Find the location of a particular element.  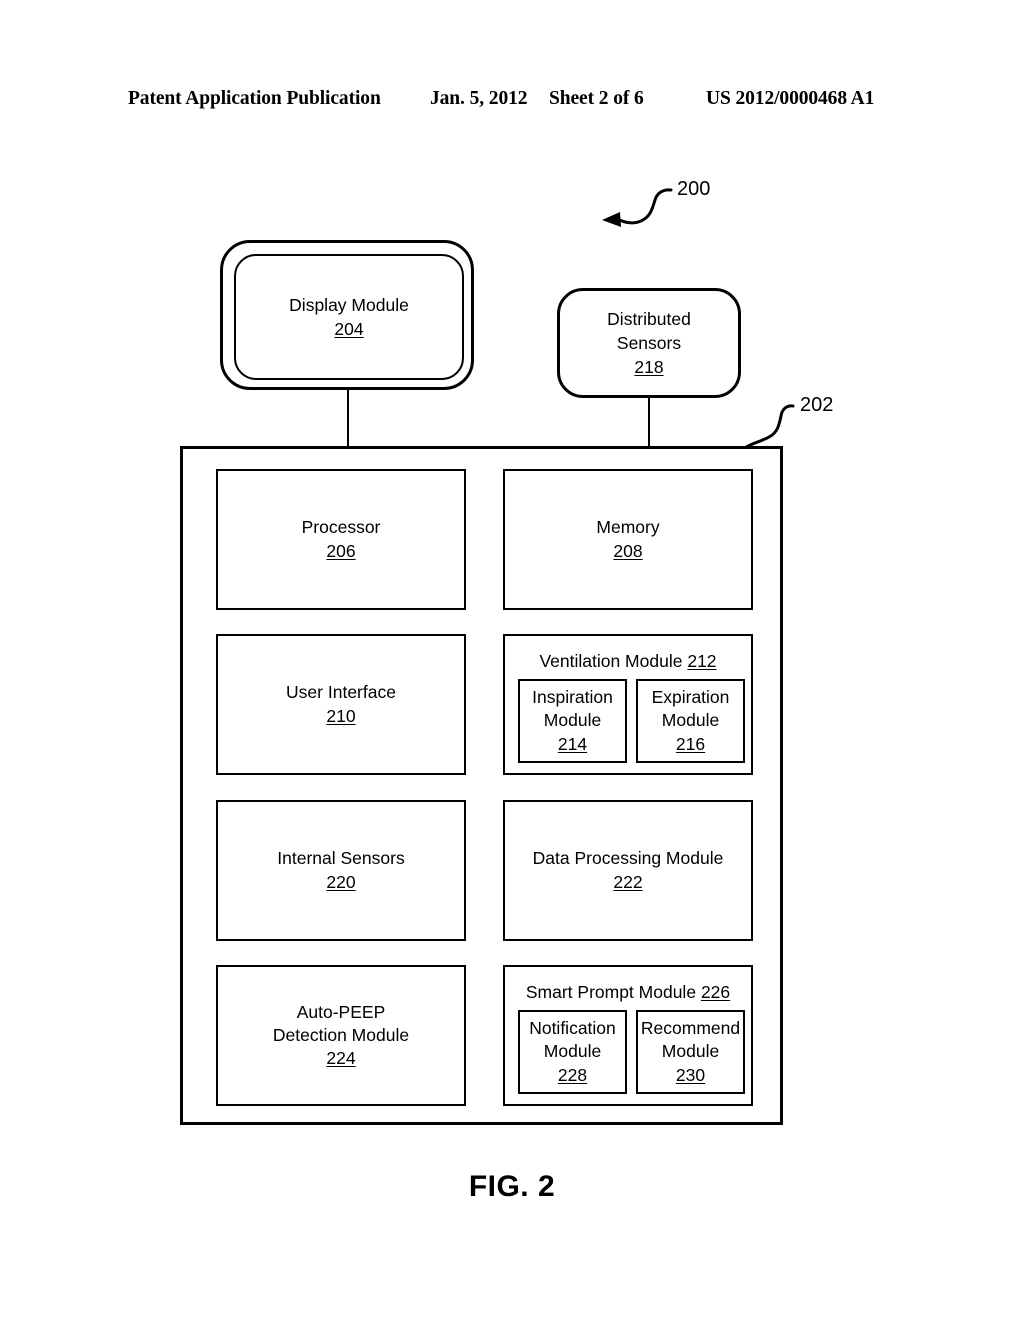

connector-sensors-to-ventilator is located at coordinates (649, 422).